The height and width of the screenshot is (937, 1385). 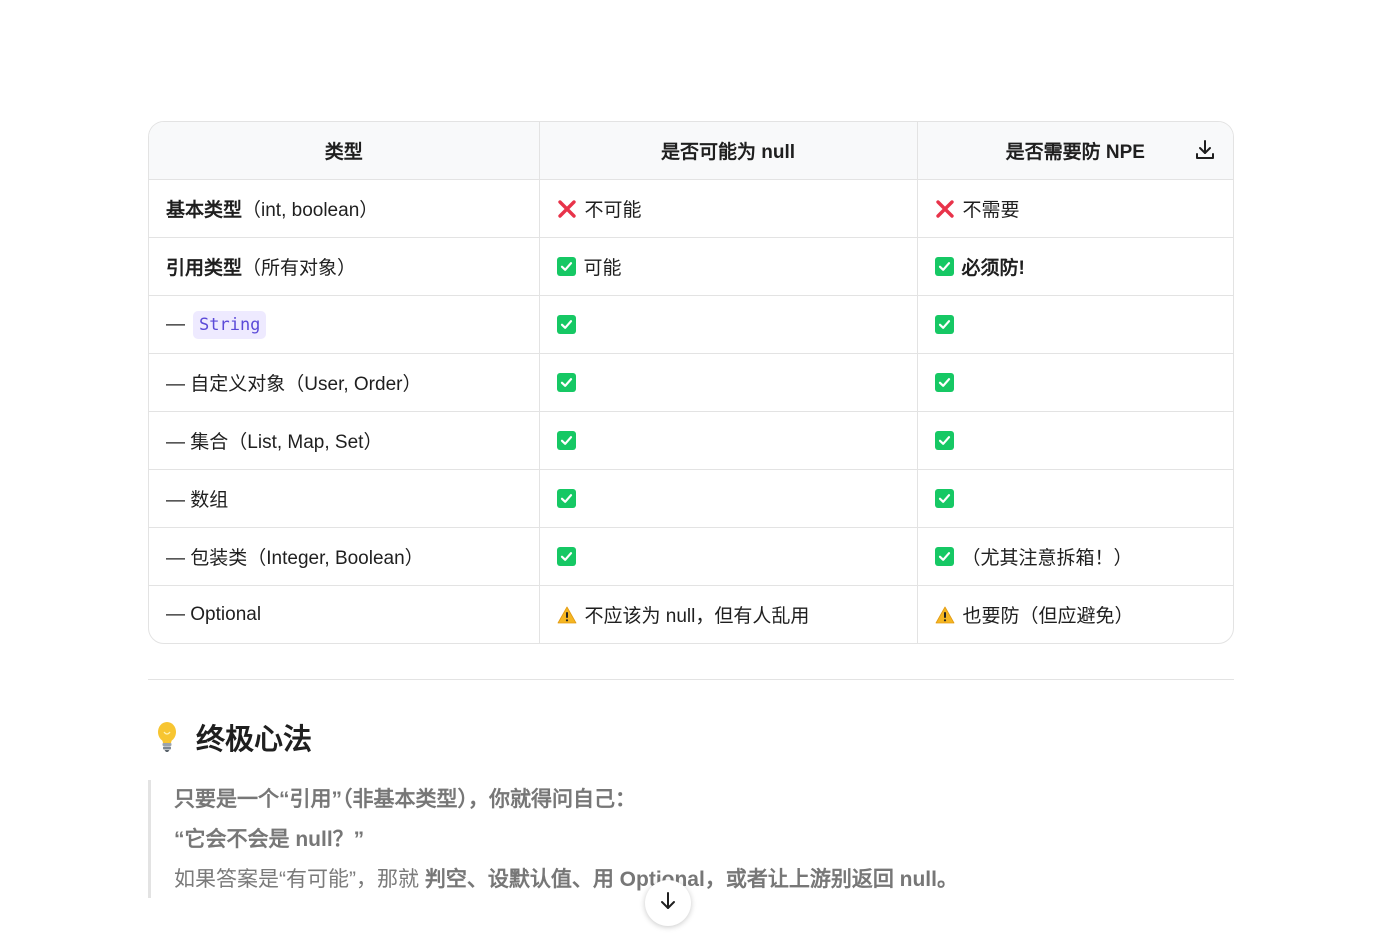 What do you see at coordinates (344, 556) in the screenshot?
I see `type-cell: — 包装类（Integer, Boolean）` at bounding box center [344, 556].